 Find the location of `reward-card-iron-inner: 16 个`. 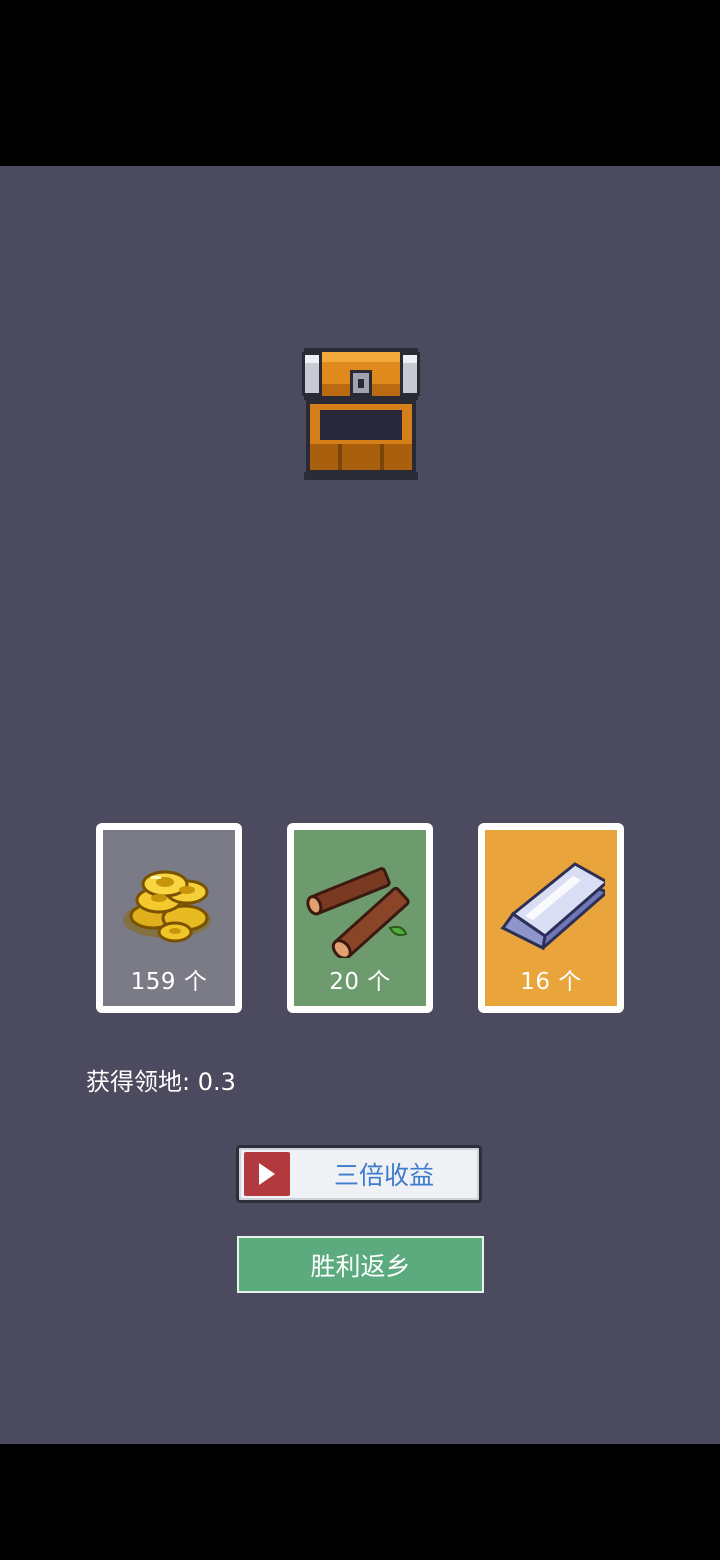

reward-card-iron-inner: 16 个 is located at coordinates (551, 918).